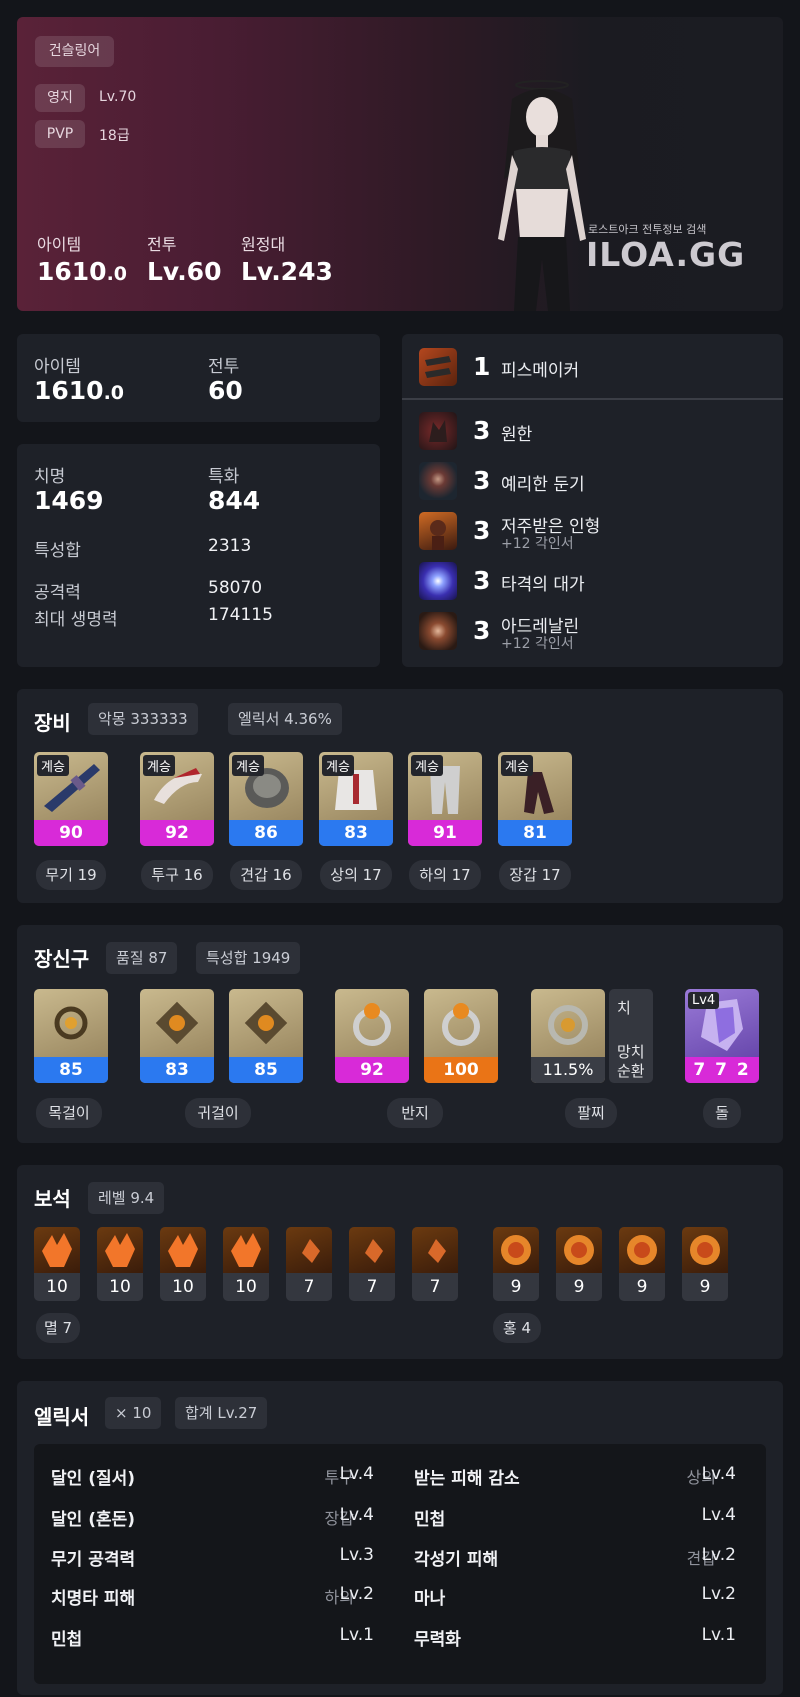 Image resolution: width=800 pixels, height=1697 pixels. I want to click on gems-title: 보석, so click(52, 1199).